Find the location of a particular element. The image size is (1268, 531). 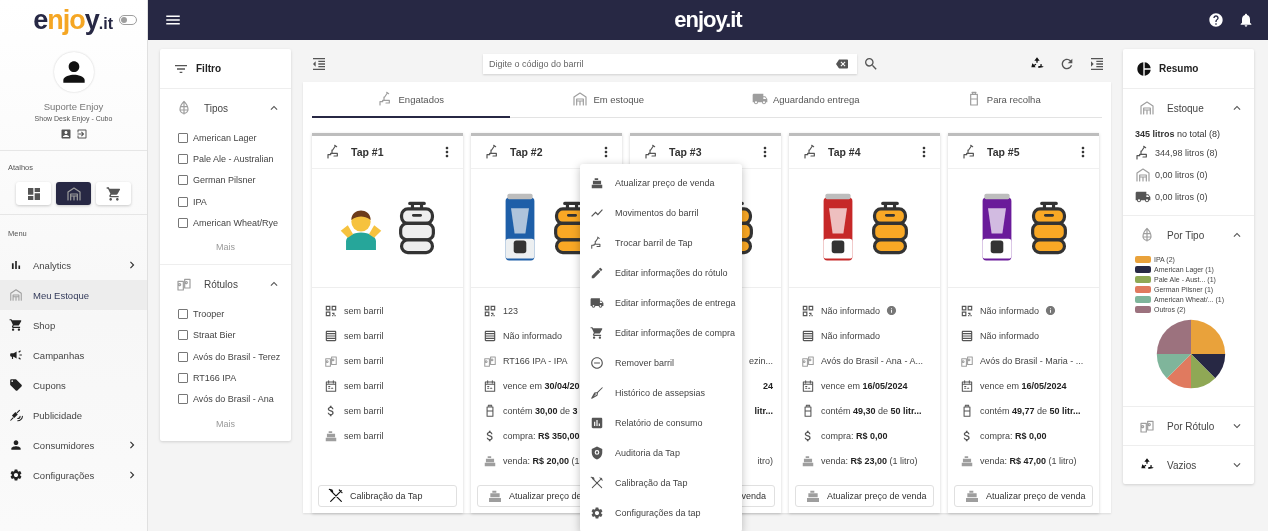

nav-item: Cupons is located at coordinates (73, 385).